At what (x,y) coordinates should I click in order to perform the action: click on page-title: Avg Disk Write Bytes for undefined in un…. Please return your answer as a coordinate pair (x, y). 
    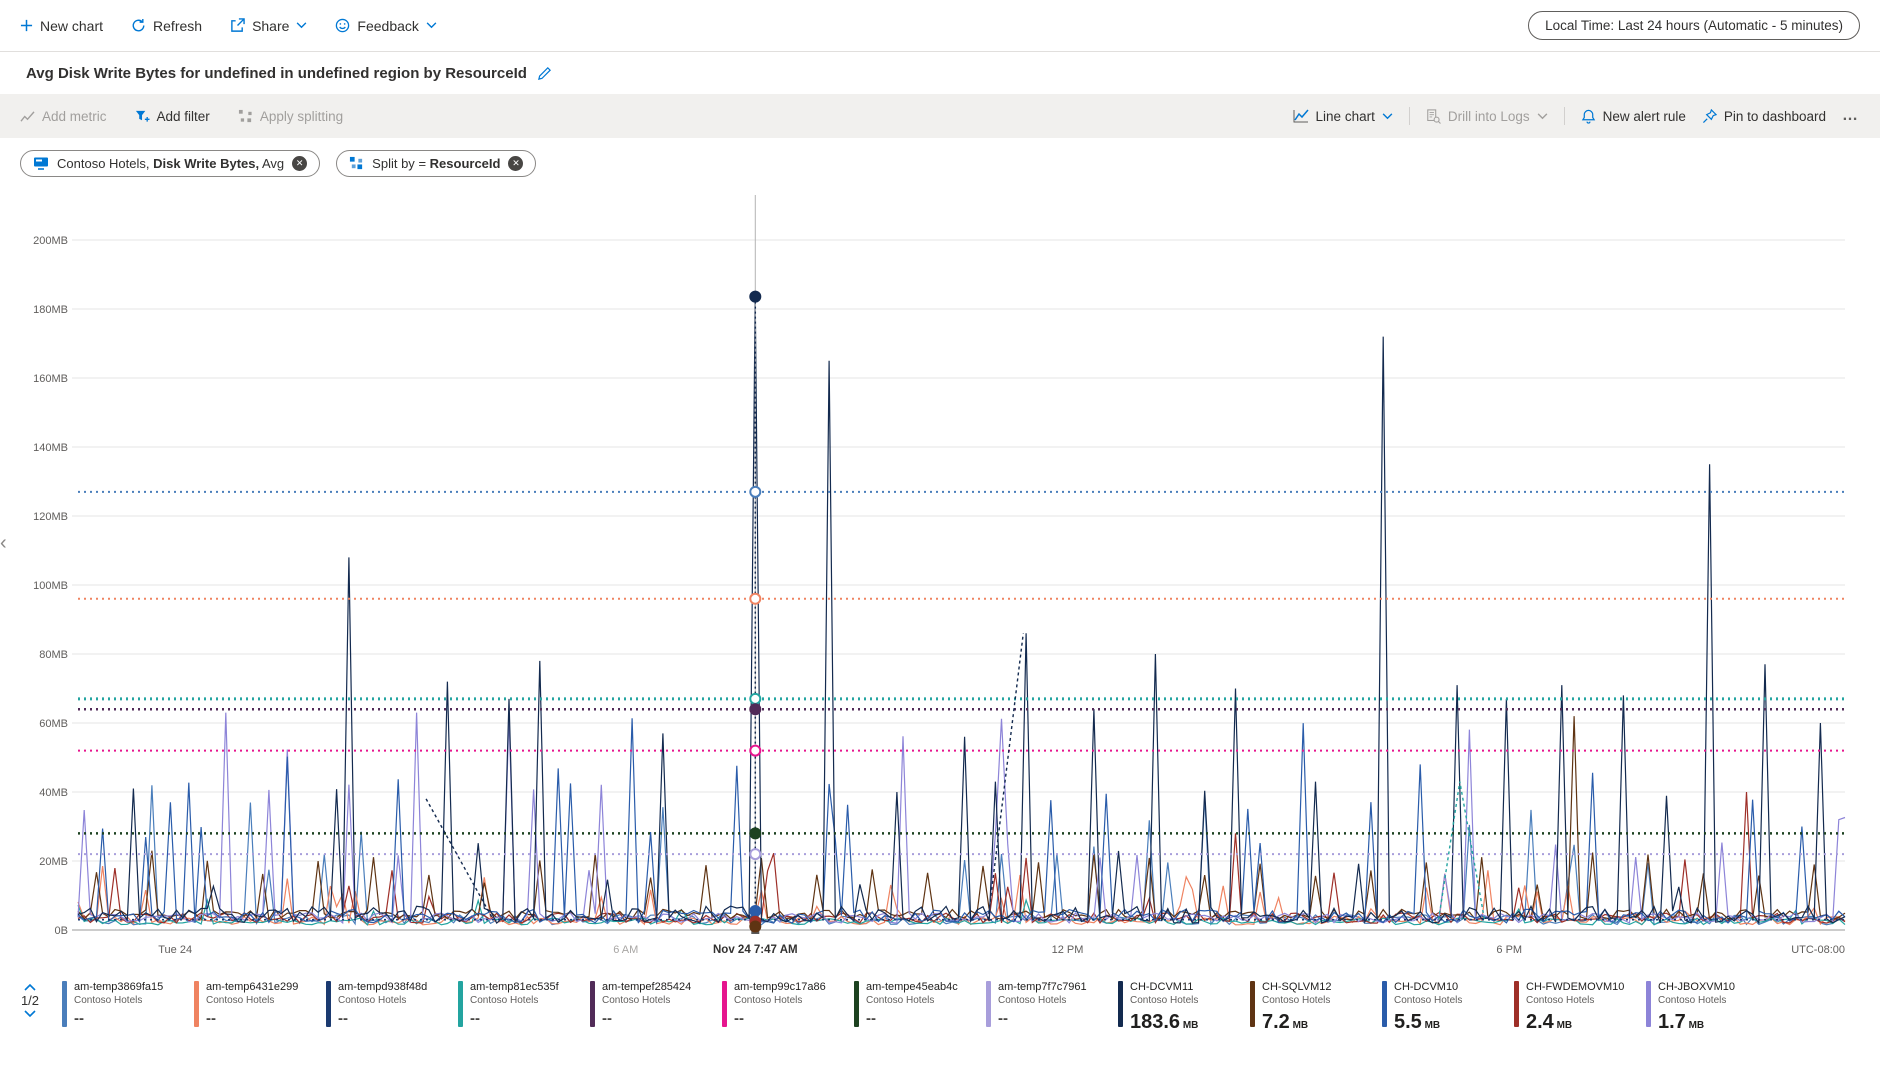
    Looking at the image, I should click on (276, 73).